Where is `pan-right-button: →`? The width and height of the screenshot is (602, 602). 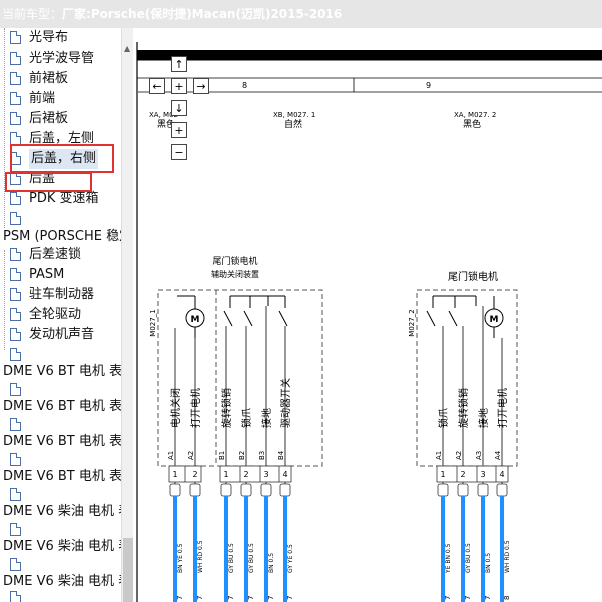
pan-right-button: → is located at coordinates (201, 86).